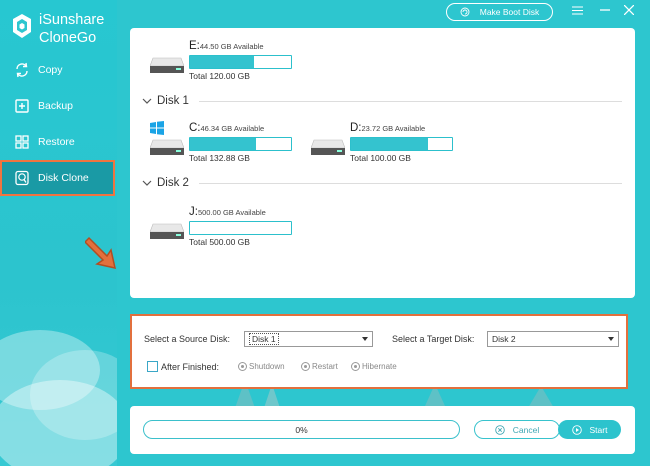 This screenshot has height=466, width=650. I want to click on close-icon, so click(629, 10).